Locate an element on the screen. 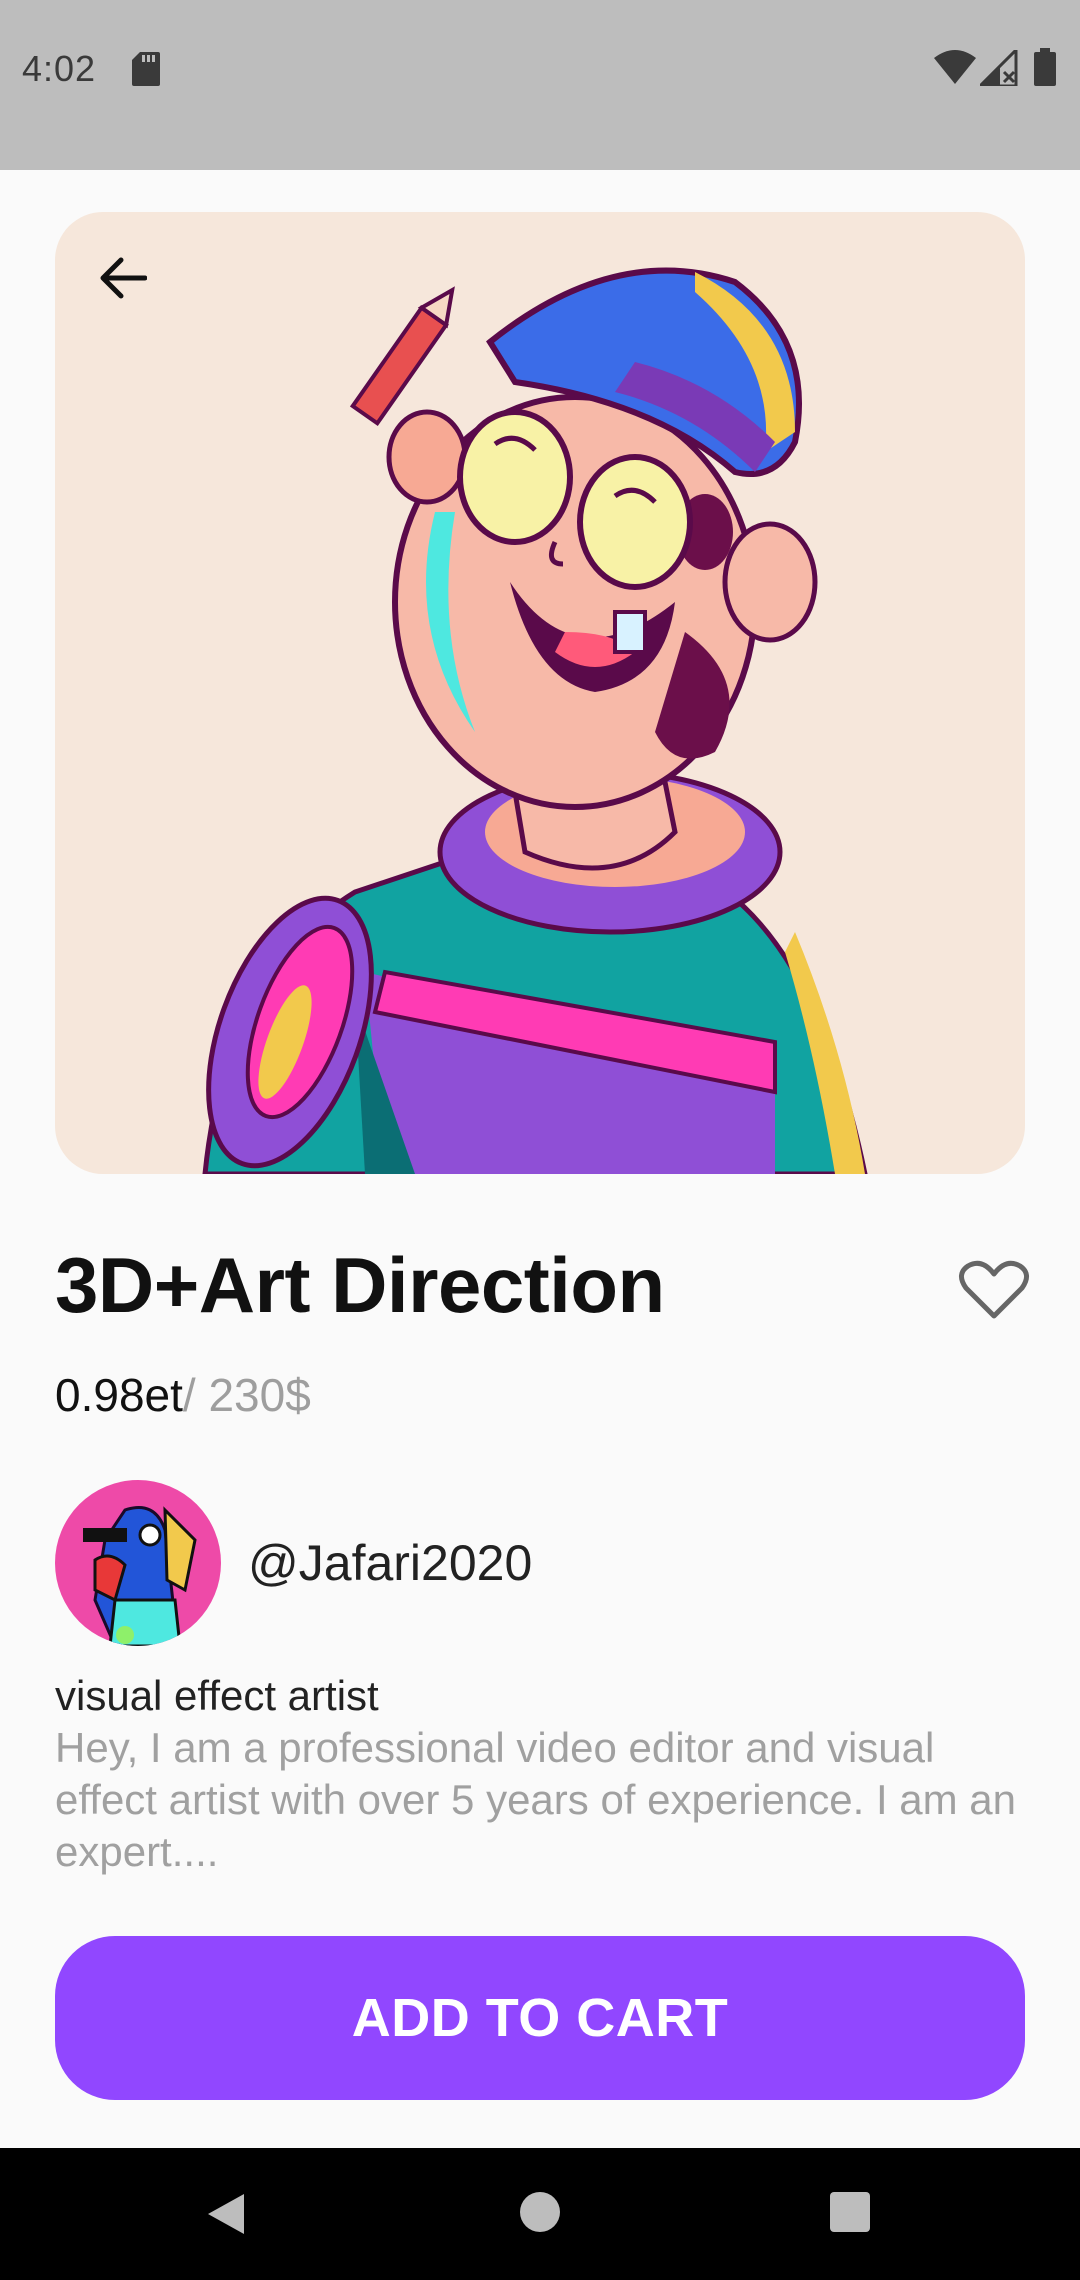 This screenshot has width=1080, height=2280. heart-icon is located at coordinates (994, 1289).